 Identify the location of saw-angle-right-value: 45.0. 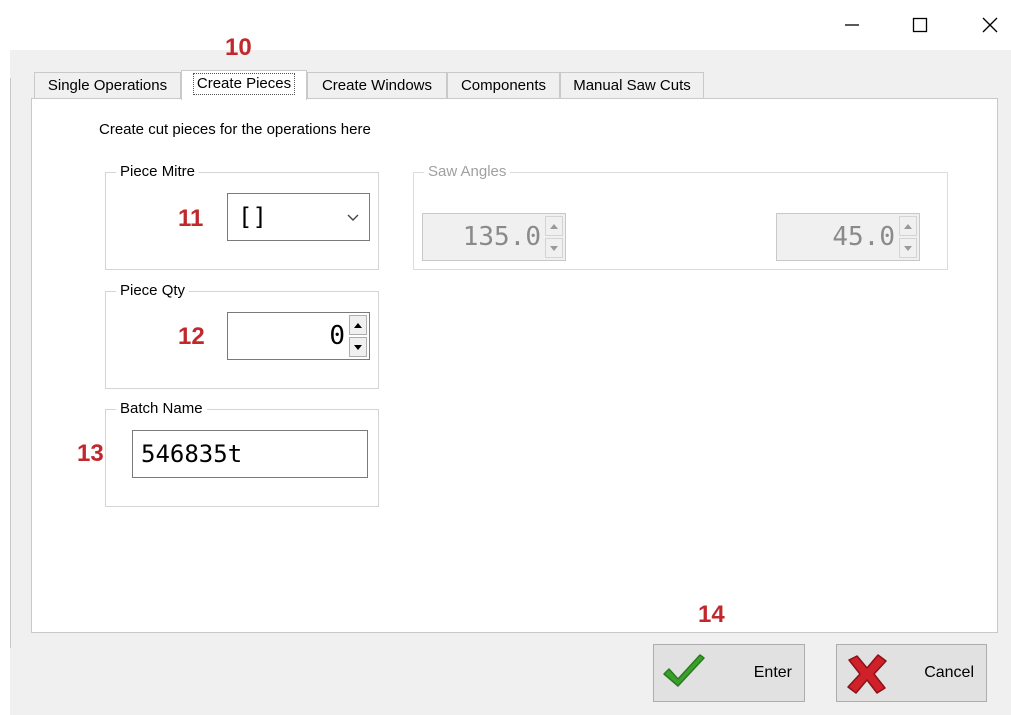
(863, 237).